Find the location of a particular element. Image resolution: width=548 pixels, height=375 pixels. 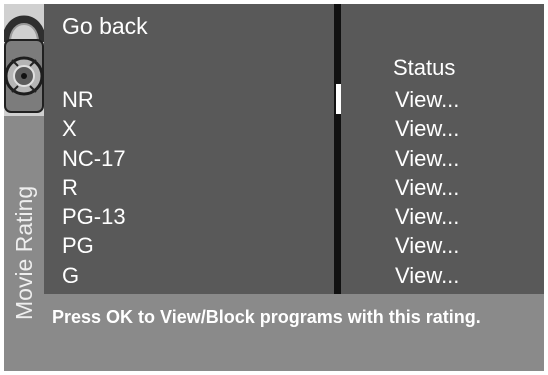

rating-item-x: X is located at coordinates (94, 128).